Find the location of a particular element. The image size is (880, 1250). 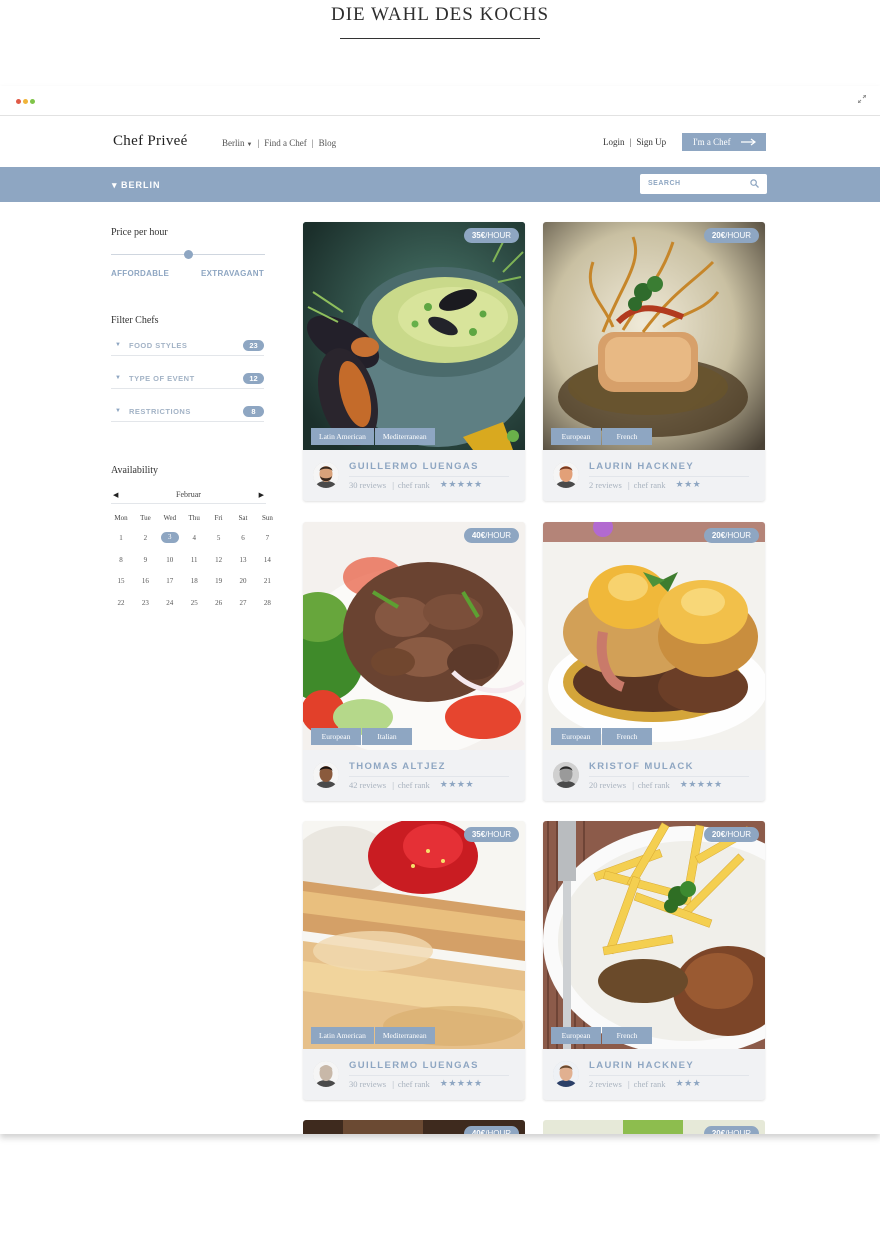

cuisine-tag: Italian is located at coordinates (387, 736).